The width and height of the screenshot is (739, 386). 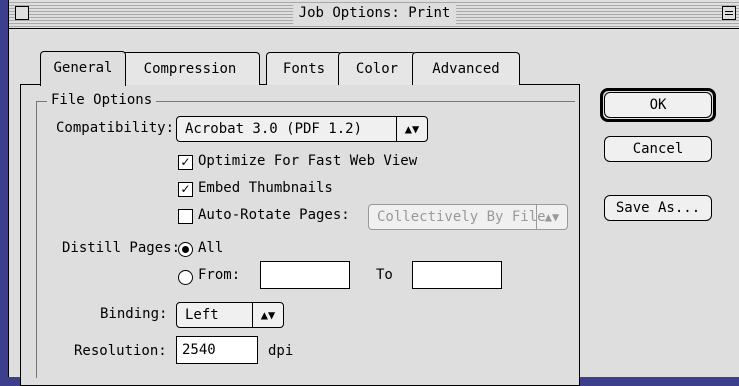 I want to click on tab-label: Advanced, so click(x=466, y=69).